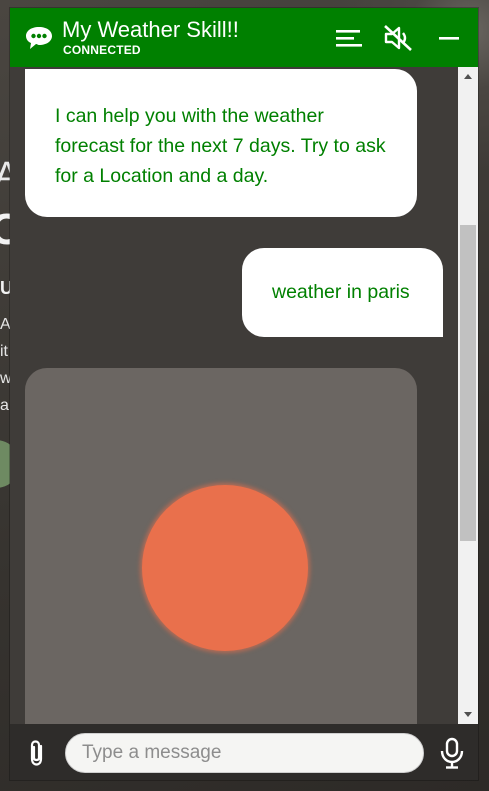  I want to click on background-text: it, so click(4, 351).